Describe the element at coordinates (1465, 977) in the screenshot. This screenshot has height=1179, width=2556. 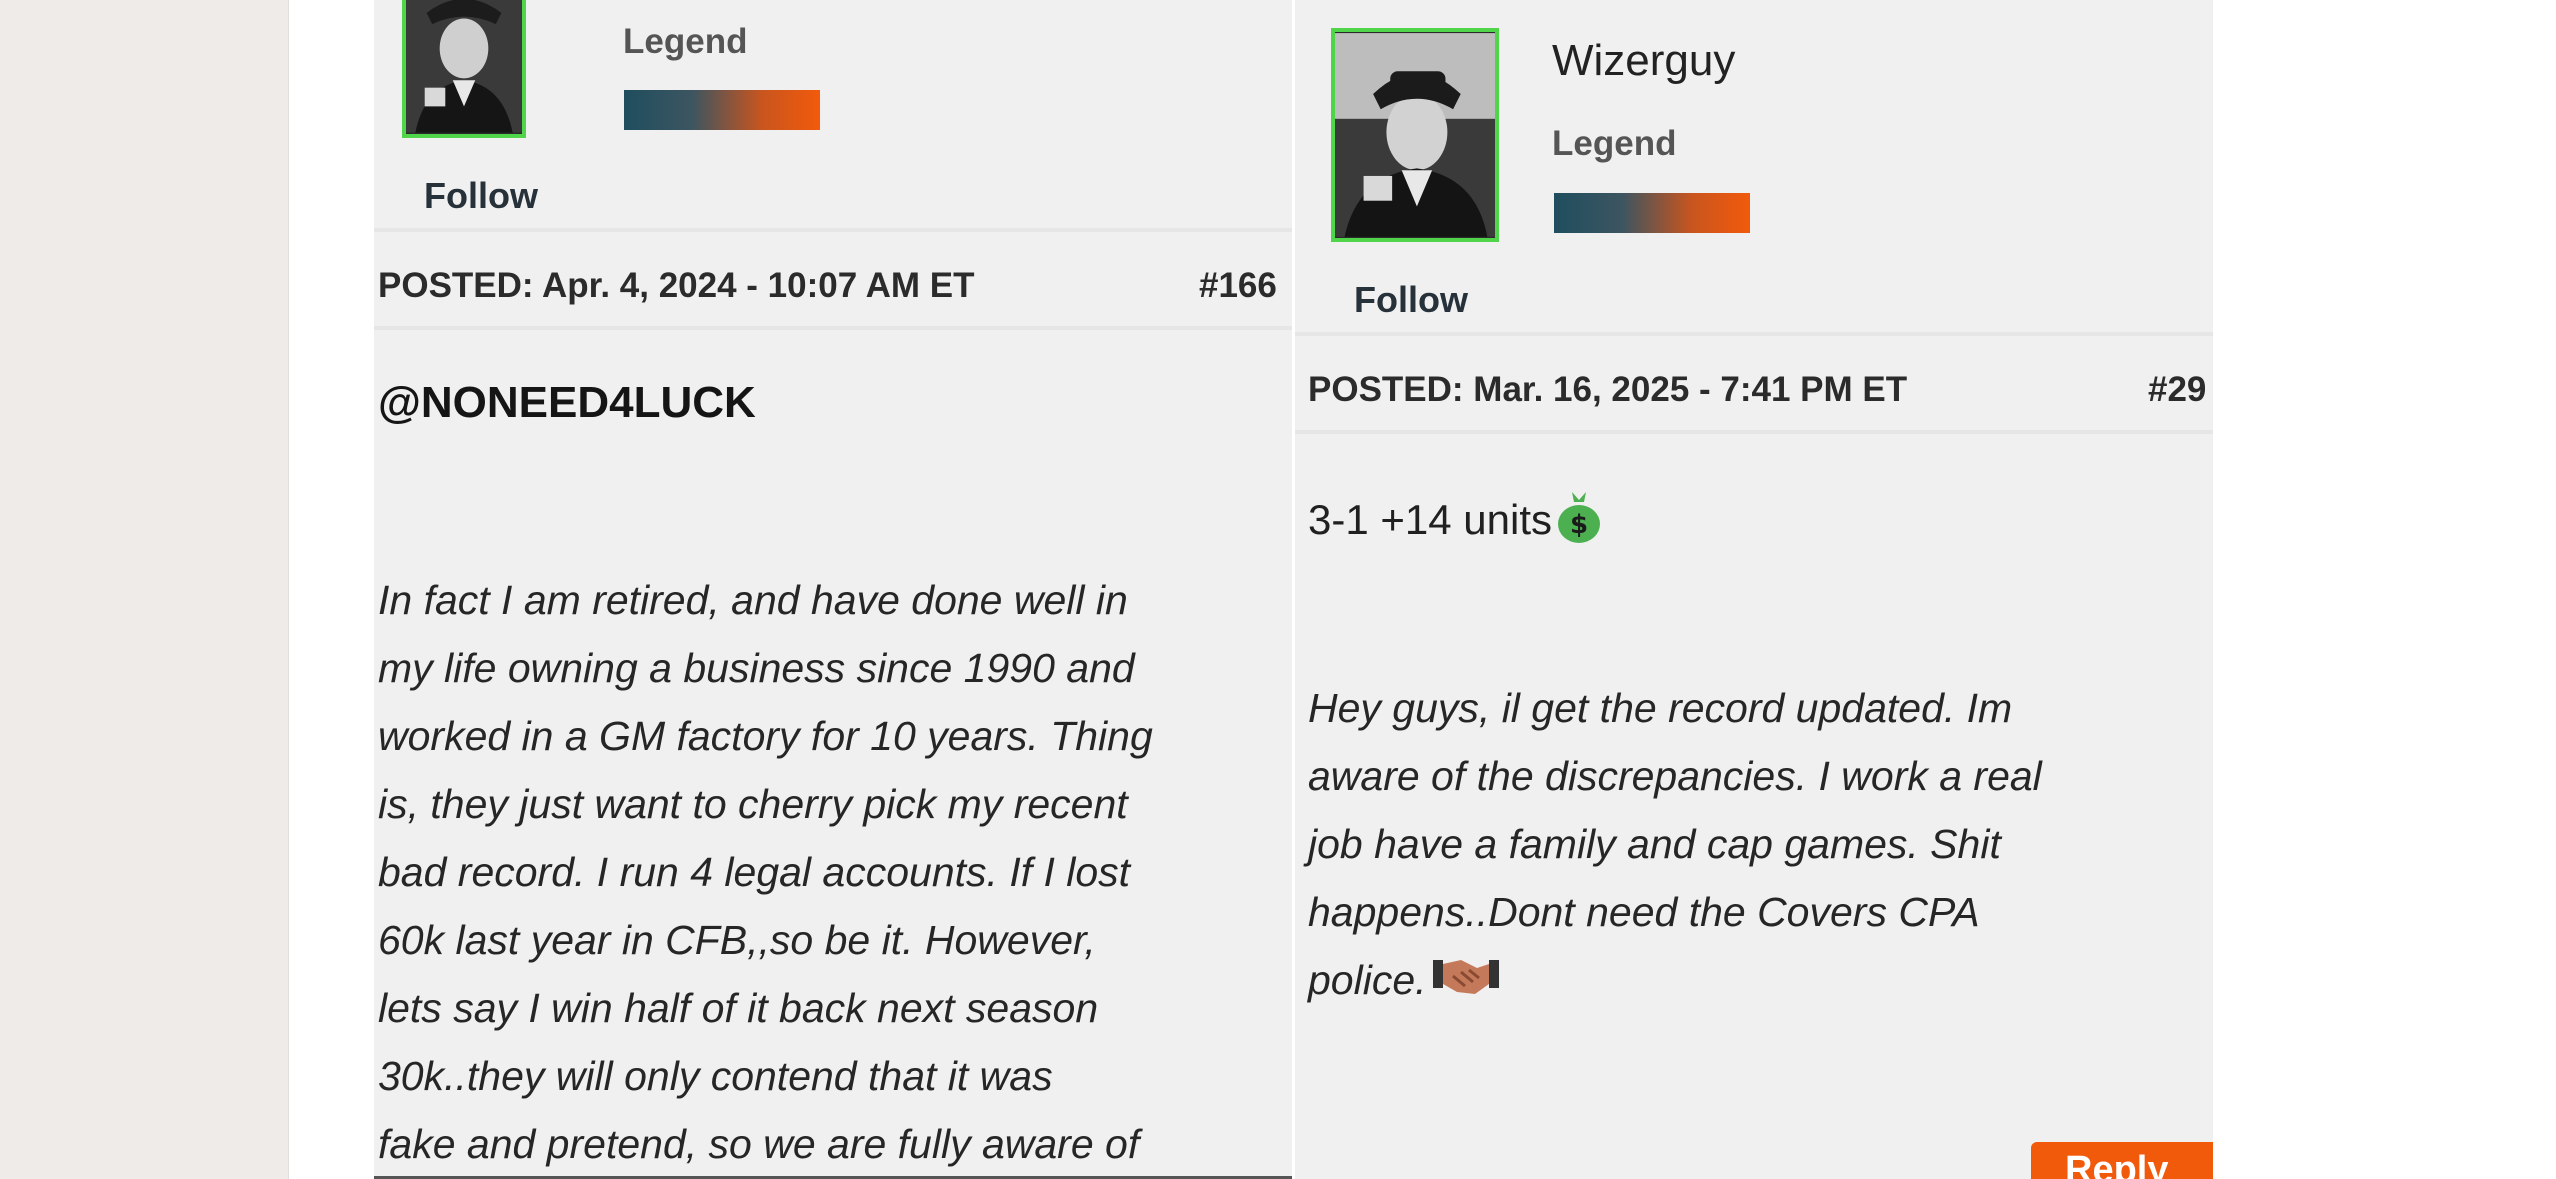
I see `handshake-icon` at that location.